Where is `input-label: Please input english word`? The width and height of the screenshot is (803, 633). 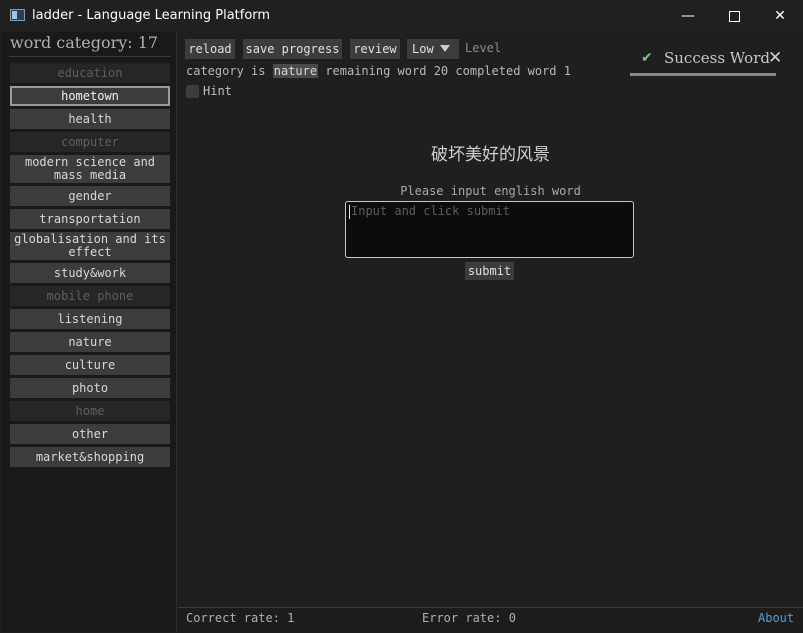
input-label: Please input english word is located at coordinates (490, 191).